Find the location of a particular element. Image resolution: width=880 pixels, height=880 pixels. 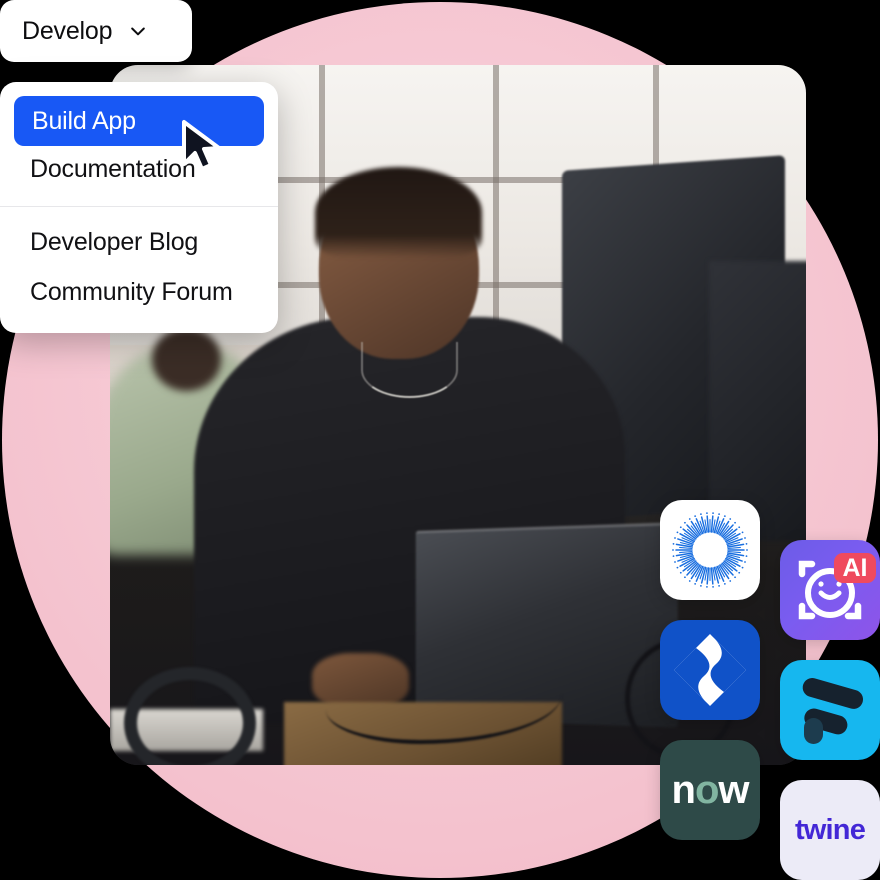

menu-item-documentation: Documentation is located at coordinates (139, 169).